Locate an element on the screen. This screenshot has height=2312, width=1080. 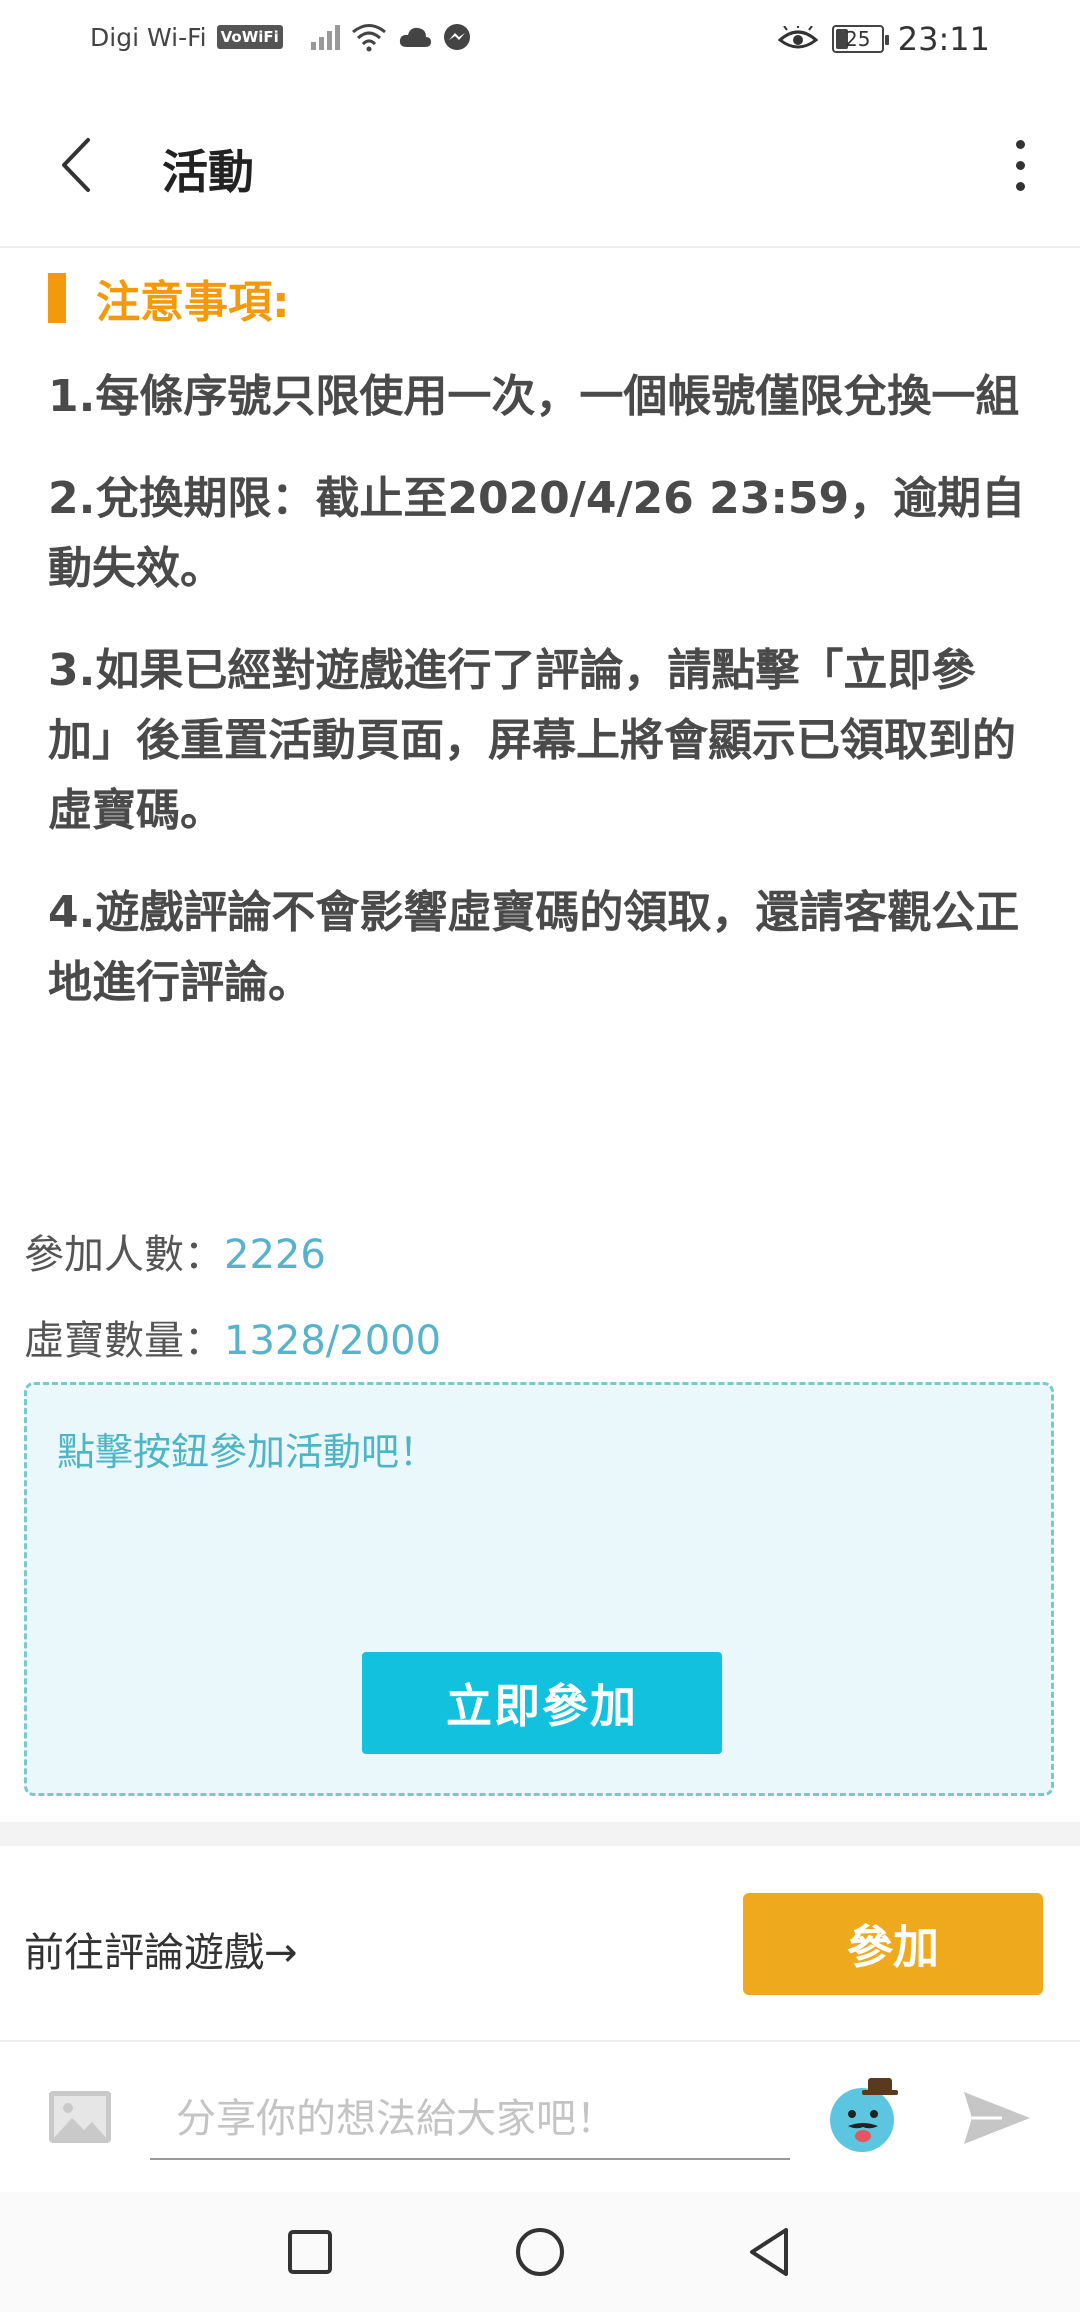
notice-title: 注意事項: is located at coordinates (193, 302).